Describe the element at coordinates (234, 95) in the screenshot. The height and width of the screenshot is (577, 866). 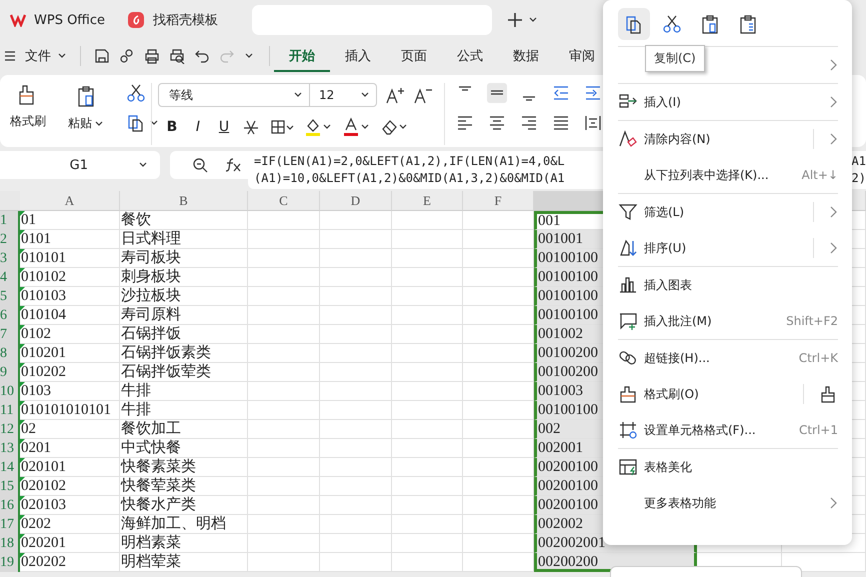
I see `font-dropdown: 等线` at that location.